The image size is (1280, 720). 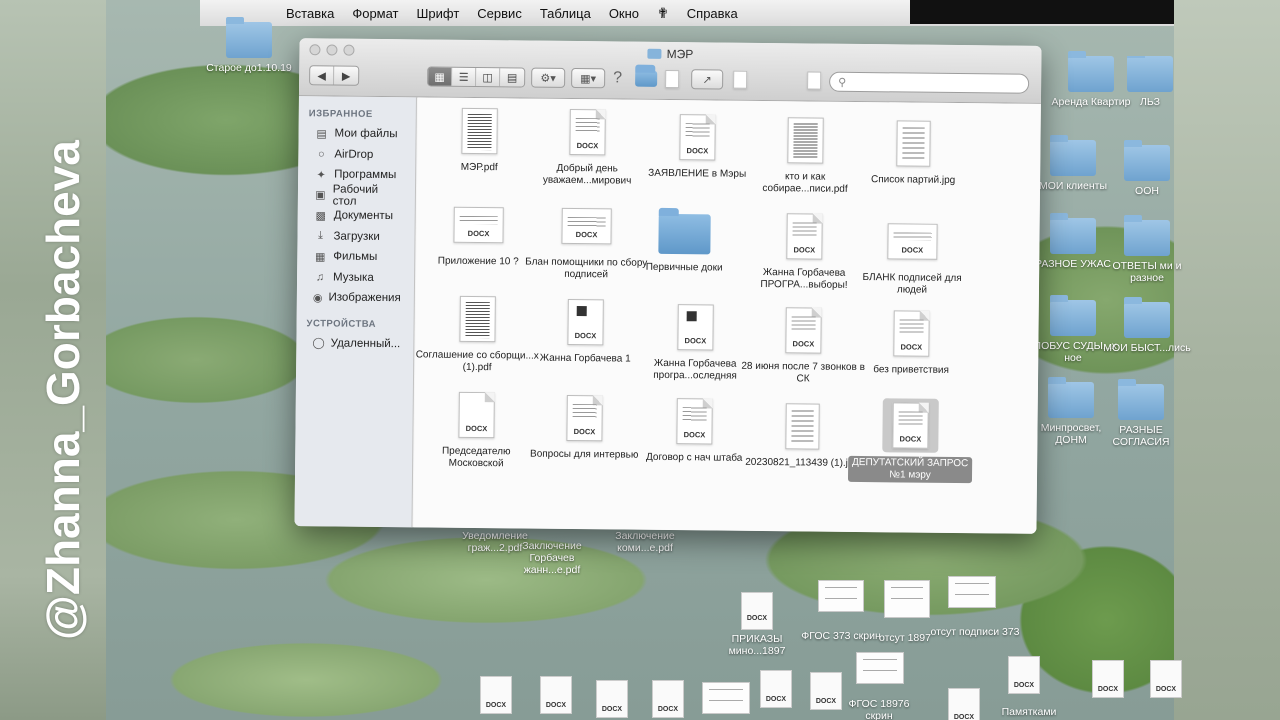 I want to click on menu-insert: Вставка, so click(x=310, y=13).